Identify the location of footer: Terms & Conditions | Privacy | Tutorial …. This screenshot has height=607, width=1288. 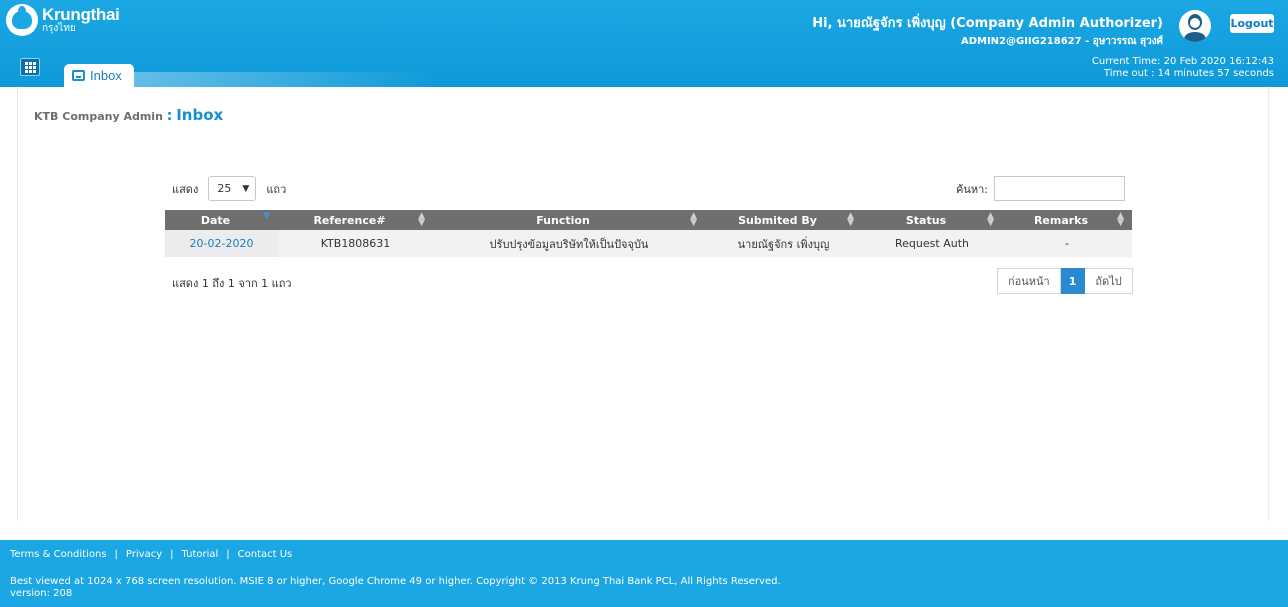
(644, 573).